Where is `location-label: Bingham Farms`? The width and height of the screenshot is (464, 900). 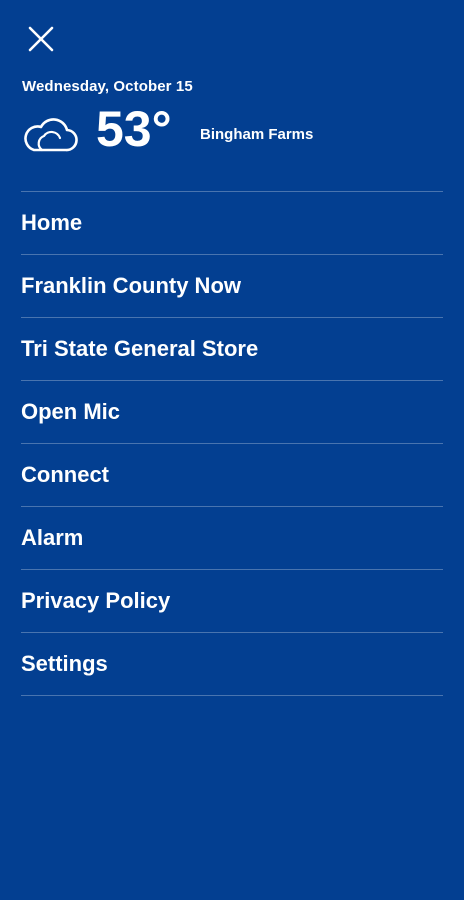 location-label: Bingham Farms is located at coordinates (257, 134).